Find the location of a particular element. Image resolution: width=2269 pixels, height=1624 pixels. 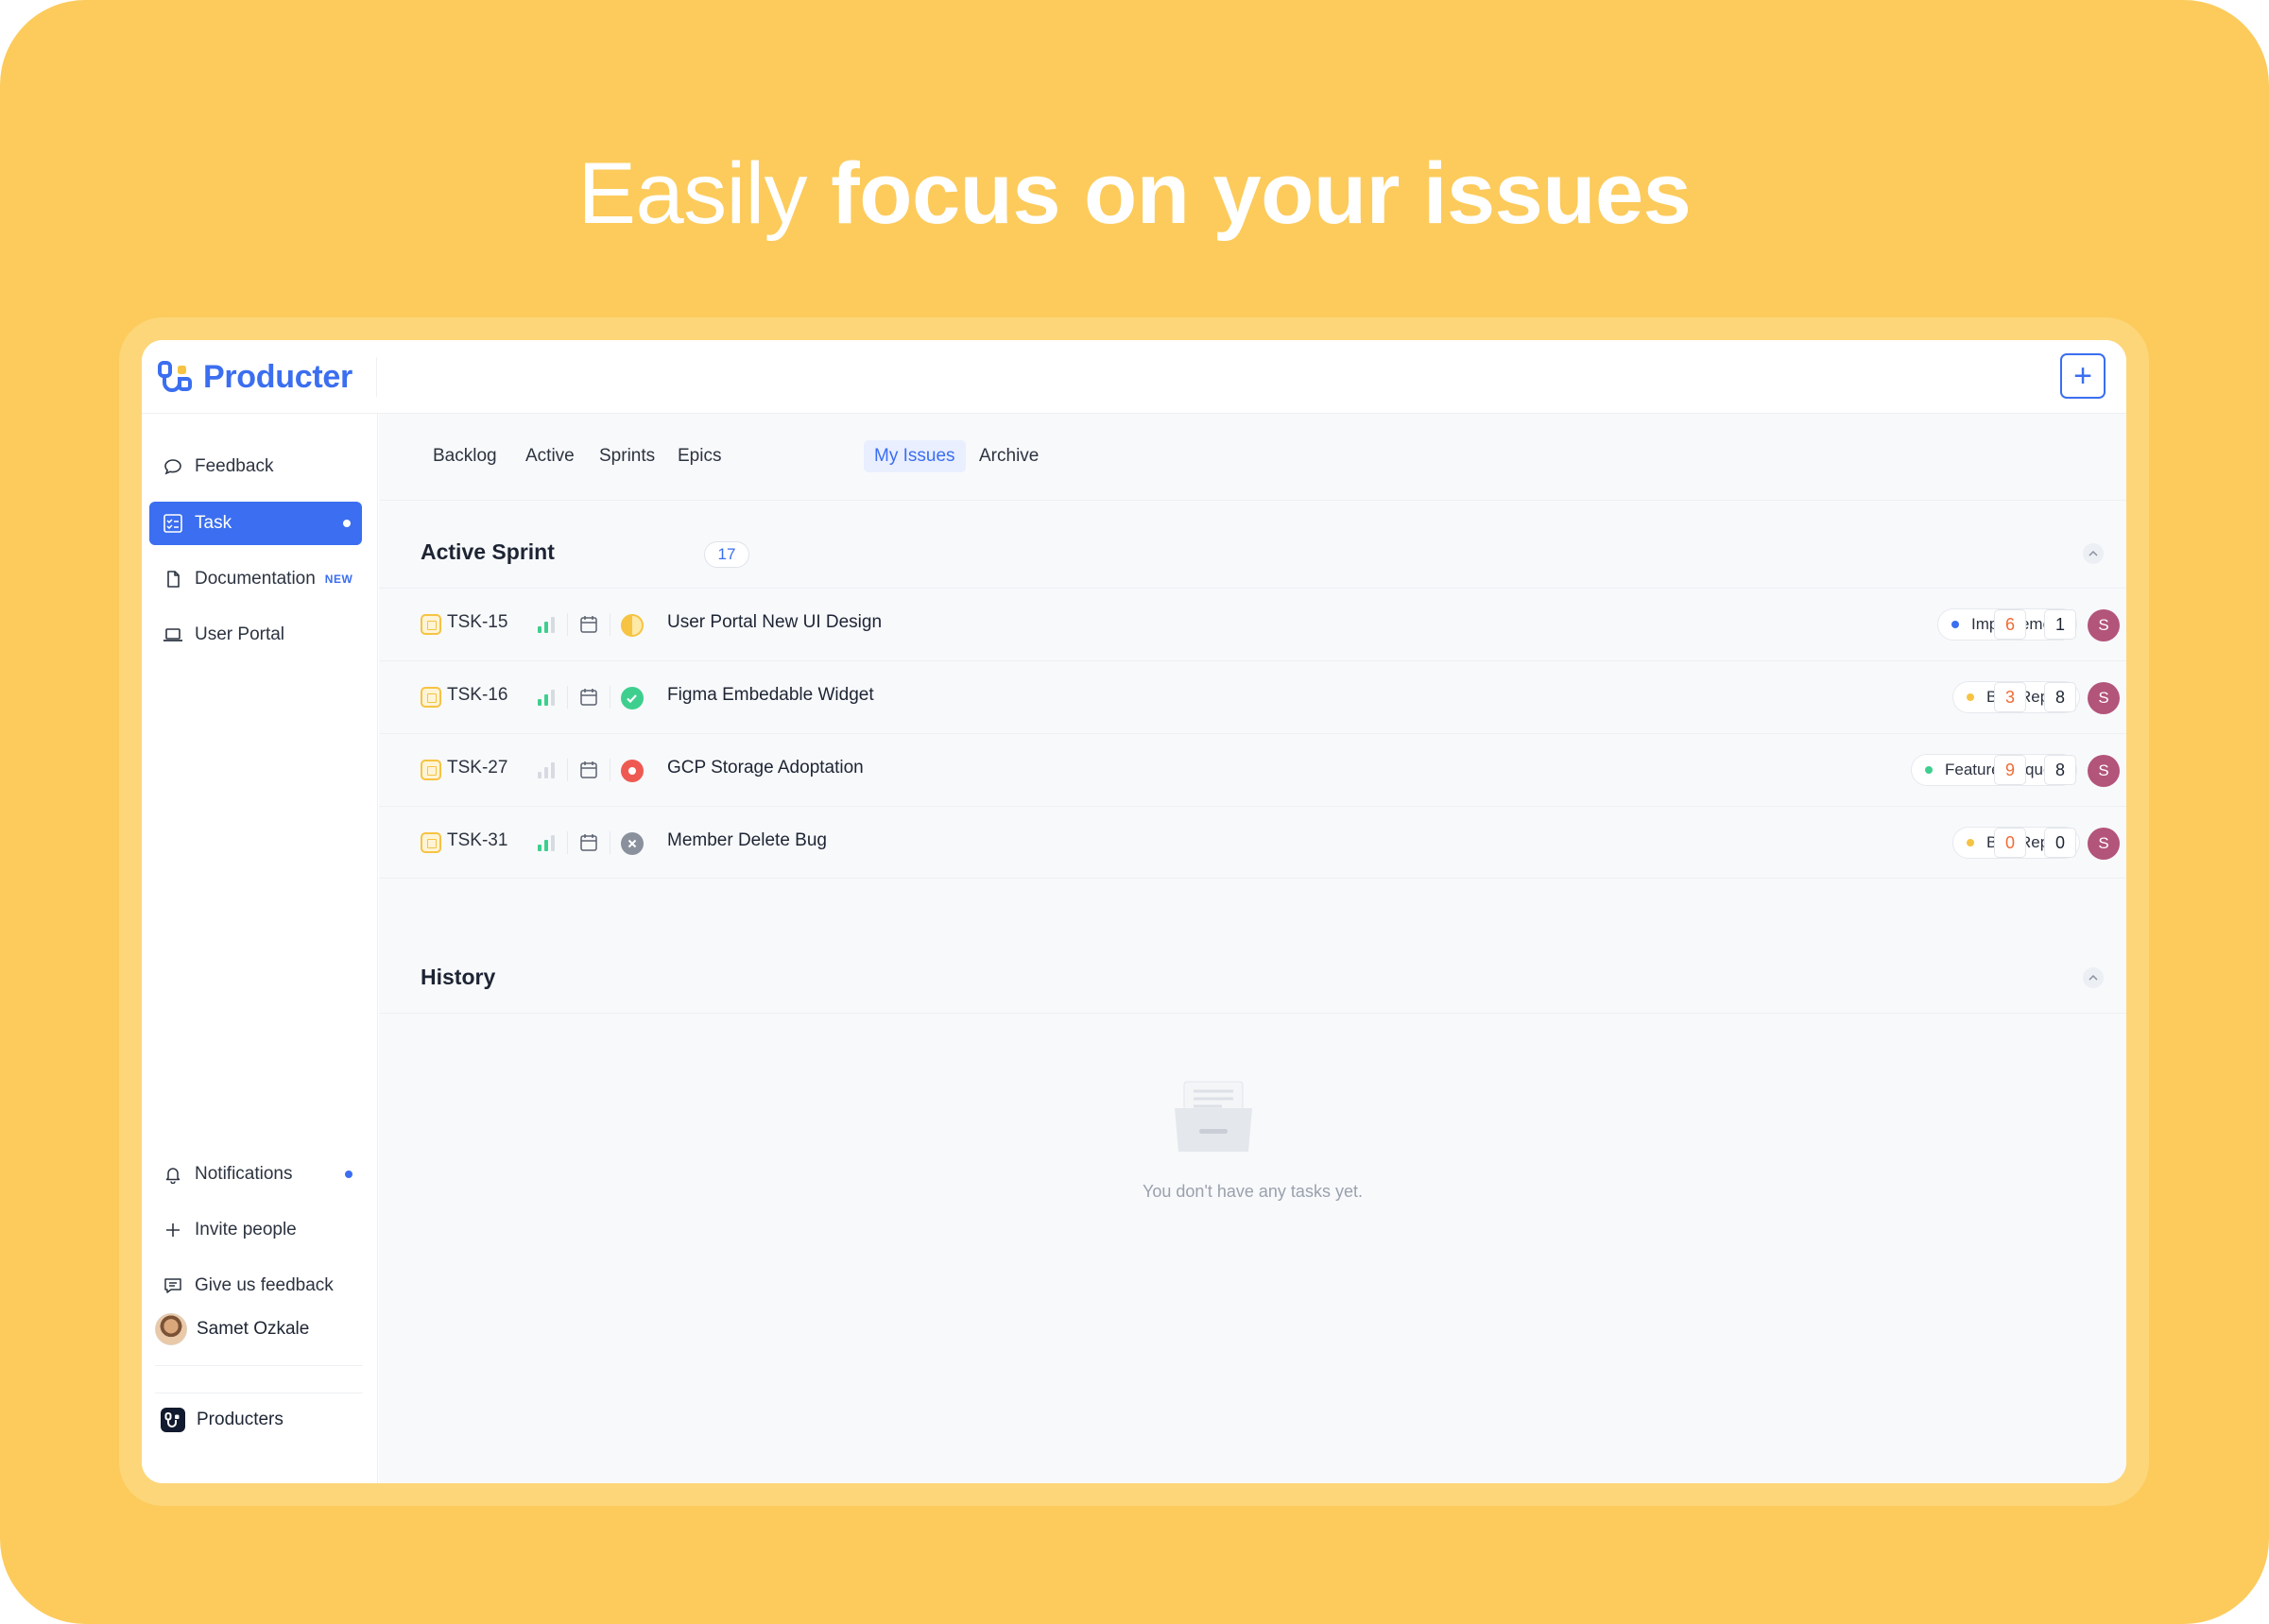

bell-icon is located at coordinates (173, 1174).